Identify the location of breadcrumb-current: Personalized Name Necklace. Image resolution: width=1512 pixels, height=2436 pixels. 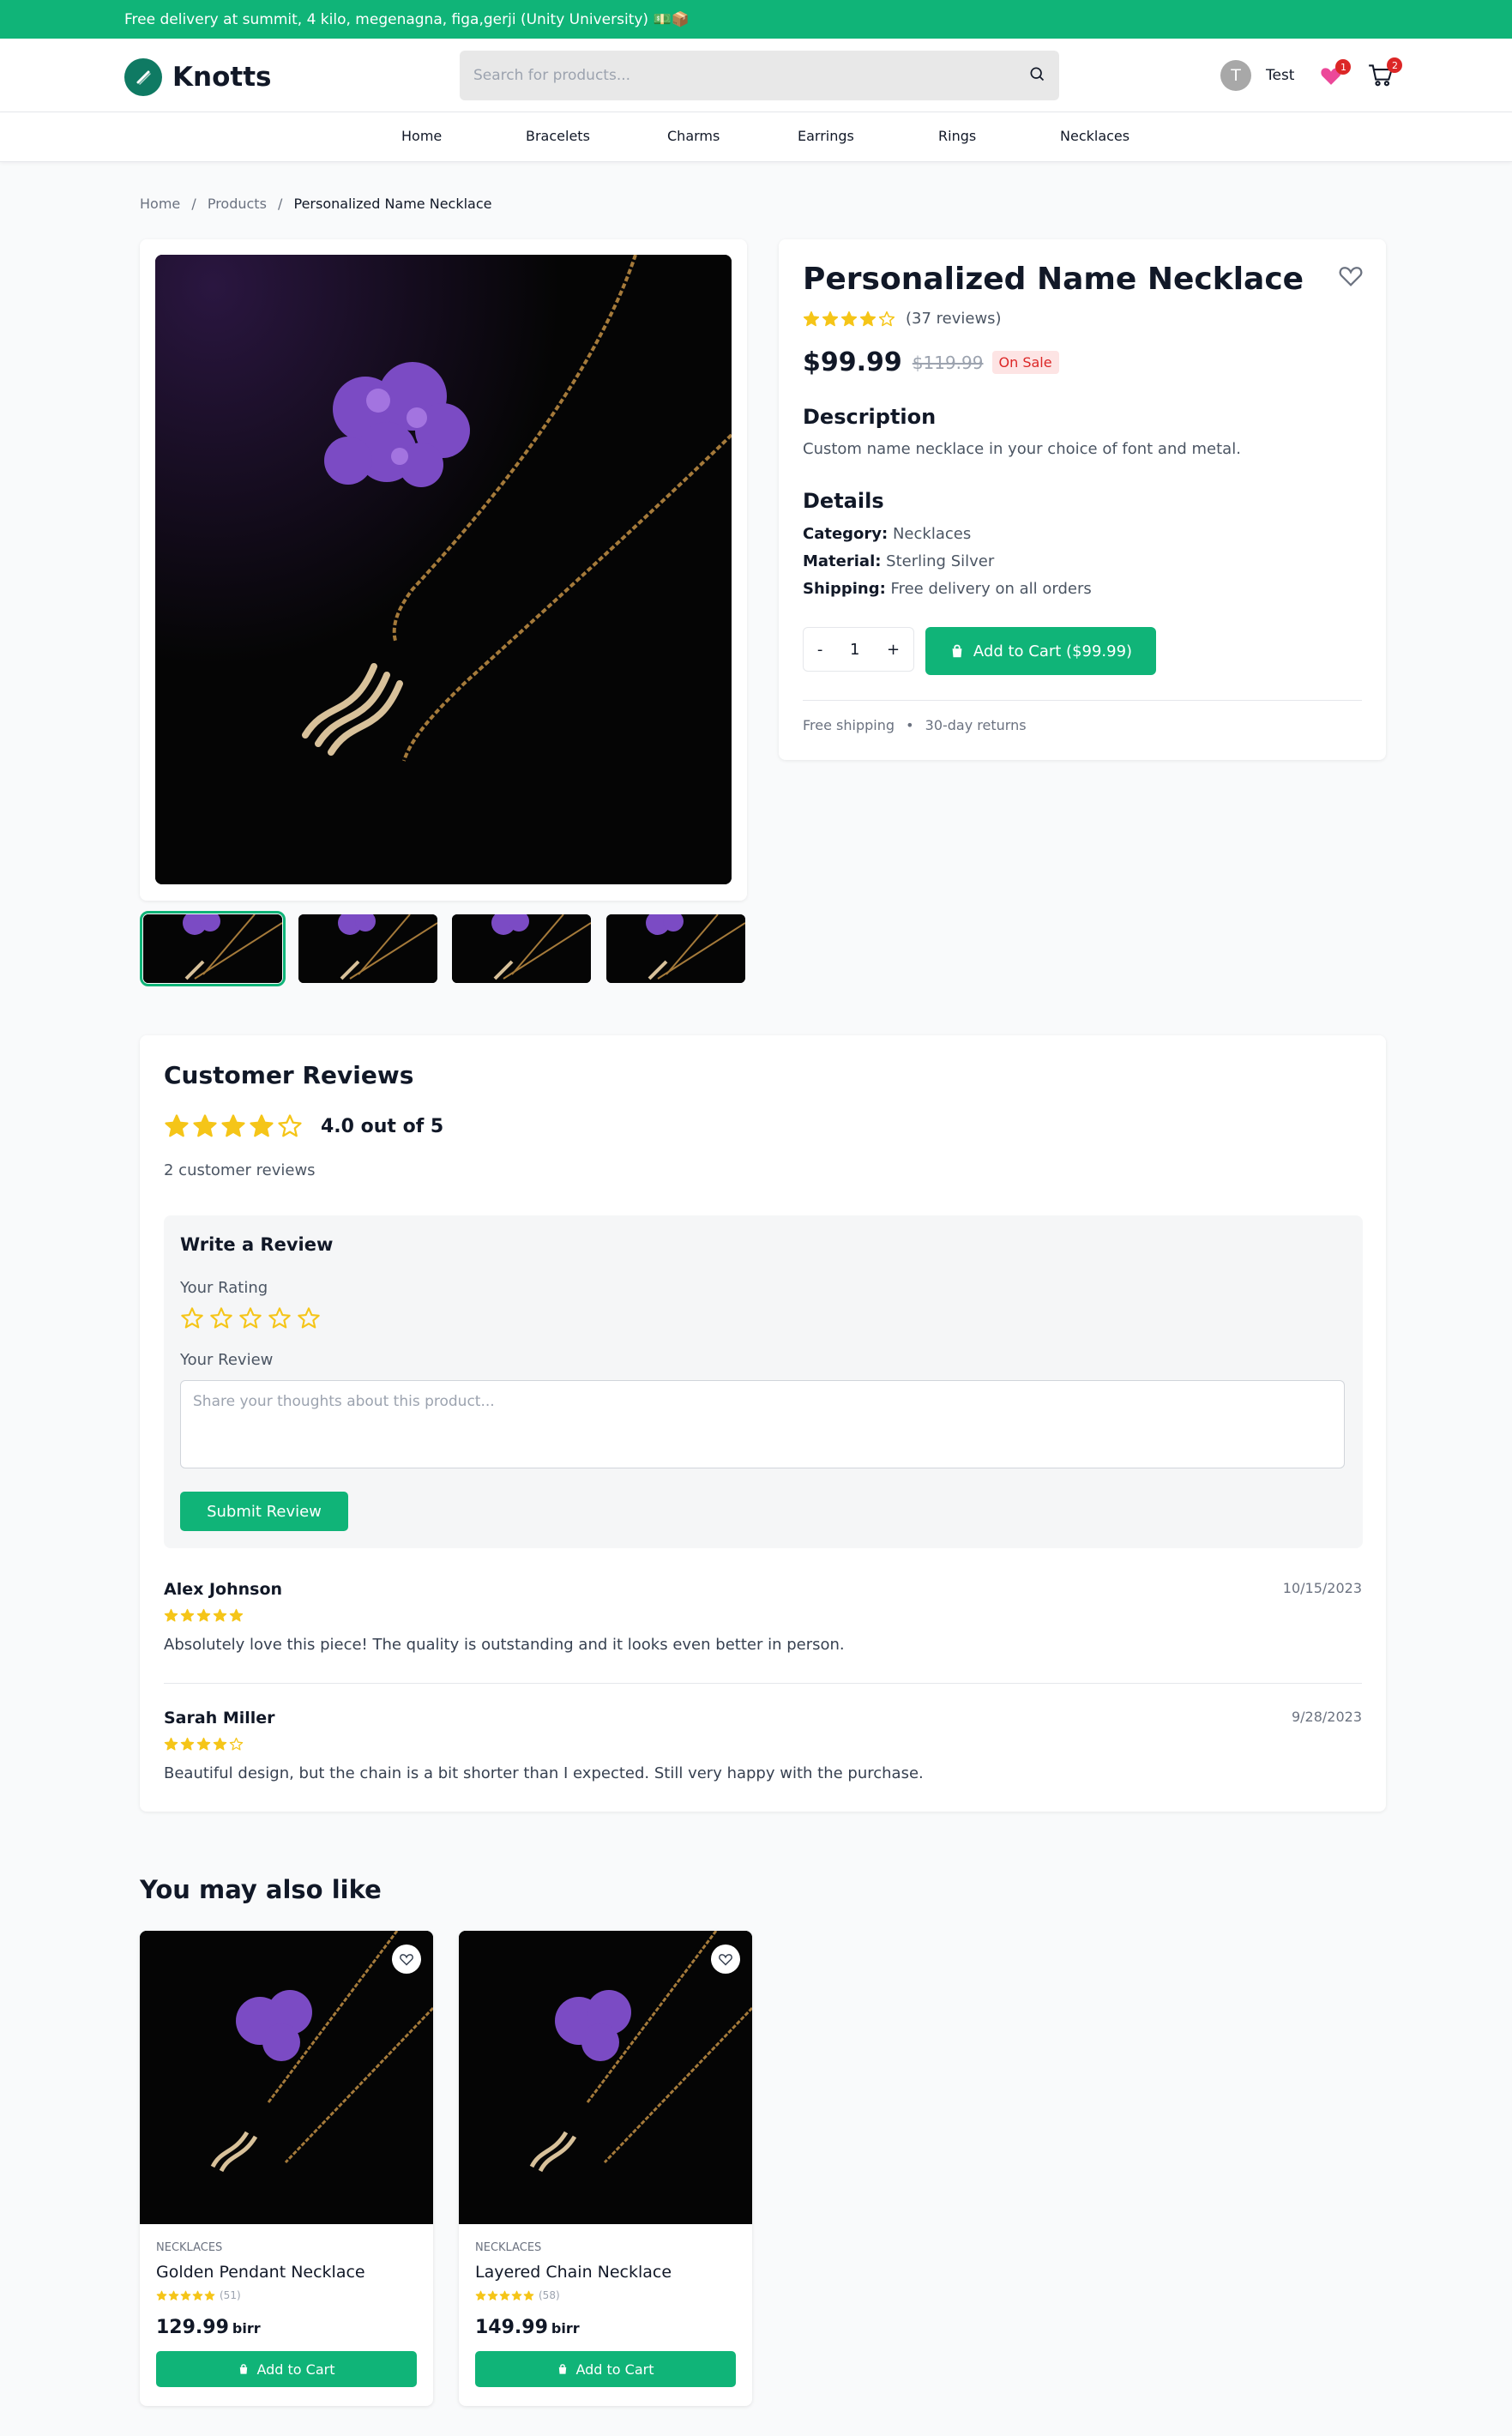
(392, 204).